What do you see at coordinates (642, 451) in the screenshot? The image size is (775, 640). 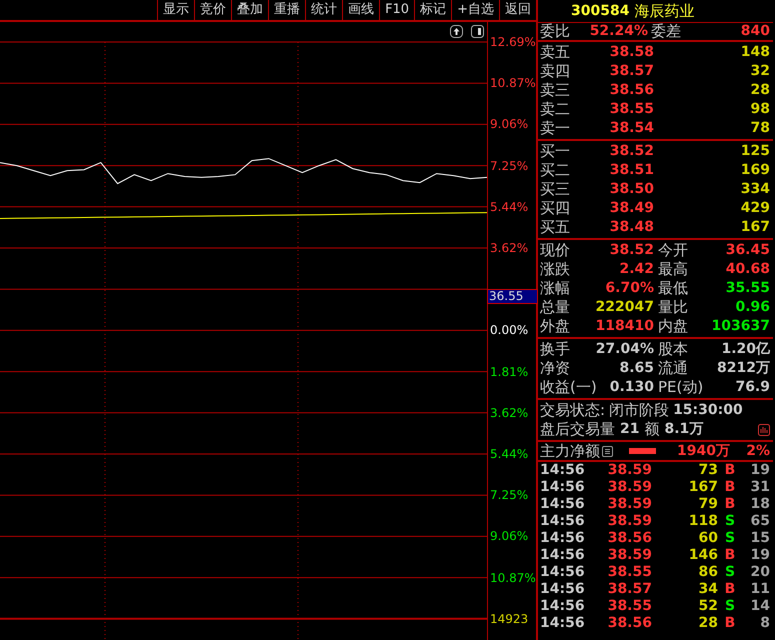 I see `flow-bar` at bounding box center [642, 451].